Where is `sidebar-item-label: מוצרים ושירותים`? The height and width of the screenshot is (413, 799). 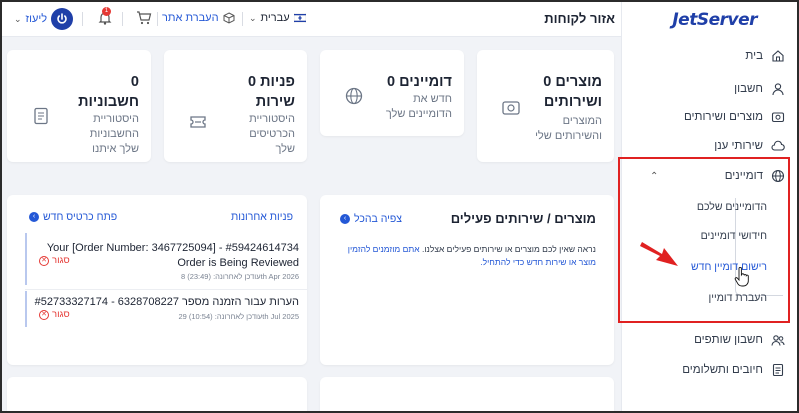 sidebar-item-label: מוצרים ושירותים is located at coordinates (723, 117).